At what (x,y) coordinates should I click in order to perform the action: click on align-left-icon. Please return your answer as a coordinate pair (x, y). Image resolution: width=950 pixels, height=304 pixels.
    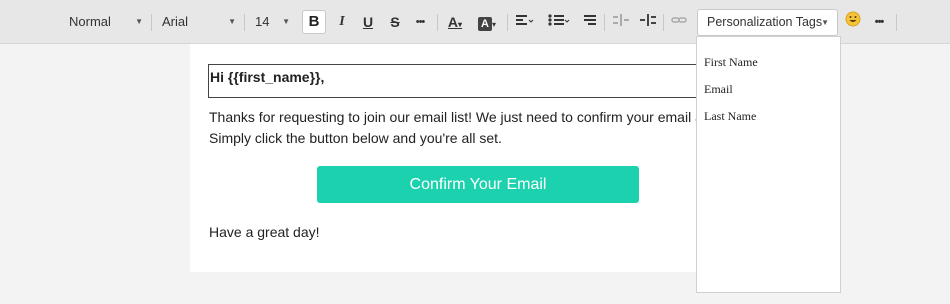
    Looking at the image, I should click on (525, 20).